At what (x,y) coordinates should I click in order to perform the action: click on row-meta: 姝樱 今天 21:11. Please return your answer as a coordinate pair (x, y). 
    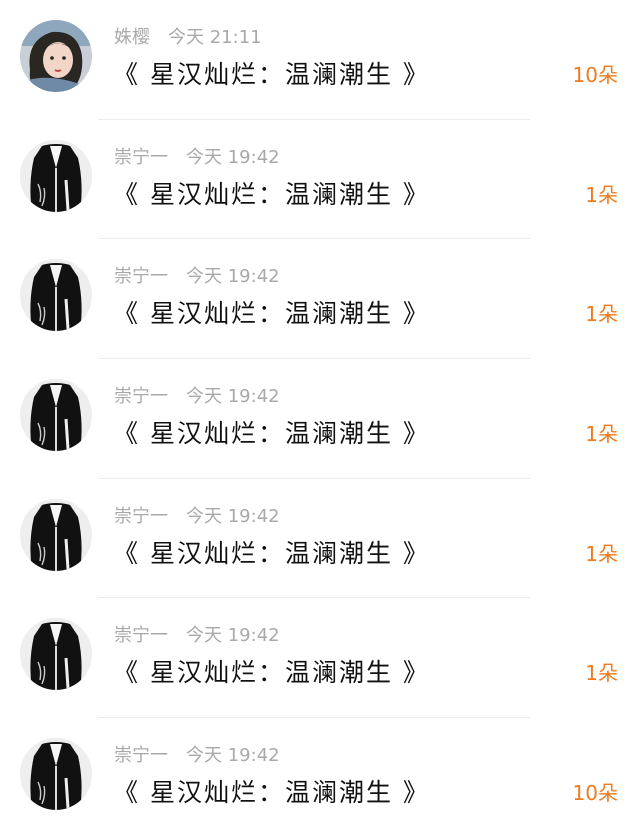
    Looking at the image, I should click on (188, 38).